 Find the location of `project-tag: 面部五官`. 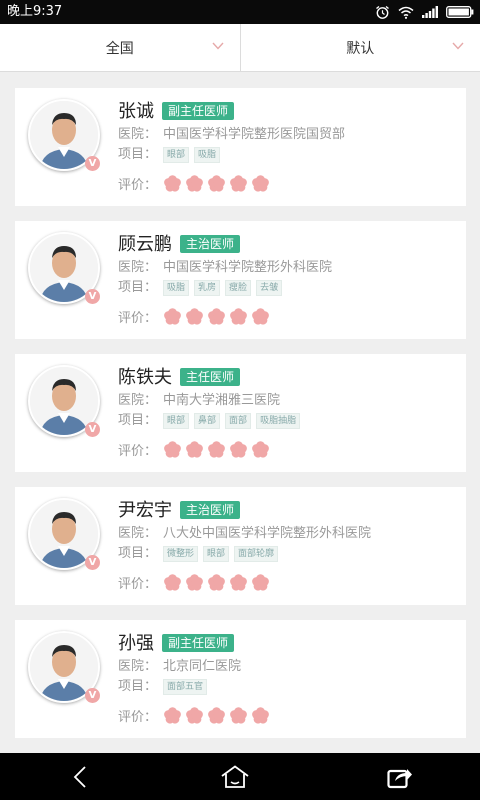

project-tag: 面部五官 is located at coordinates (185, 687).